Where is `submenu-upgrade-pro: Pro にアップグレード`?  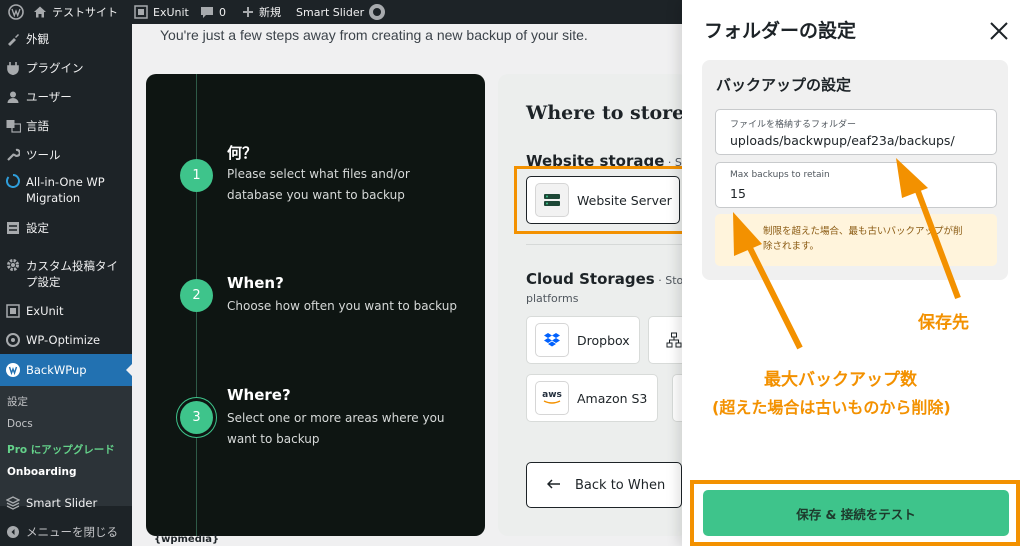
submenu-upgrade-pro: Pro にアップグレード is located at coordinates (61, 449).